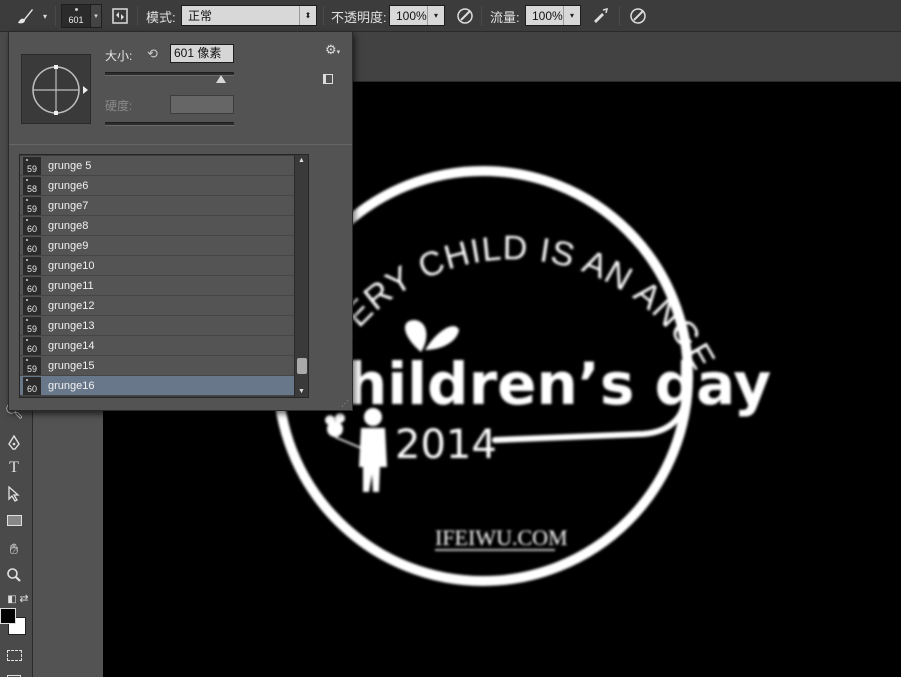 This screenshot has width=901, height=677. Describe the element at coordinates (45, 16) in the screenshot. I see `tool-preset-arrow: ▾` at that location.